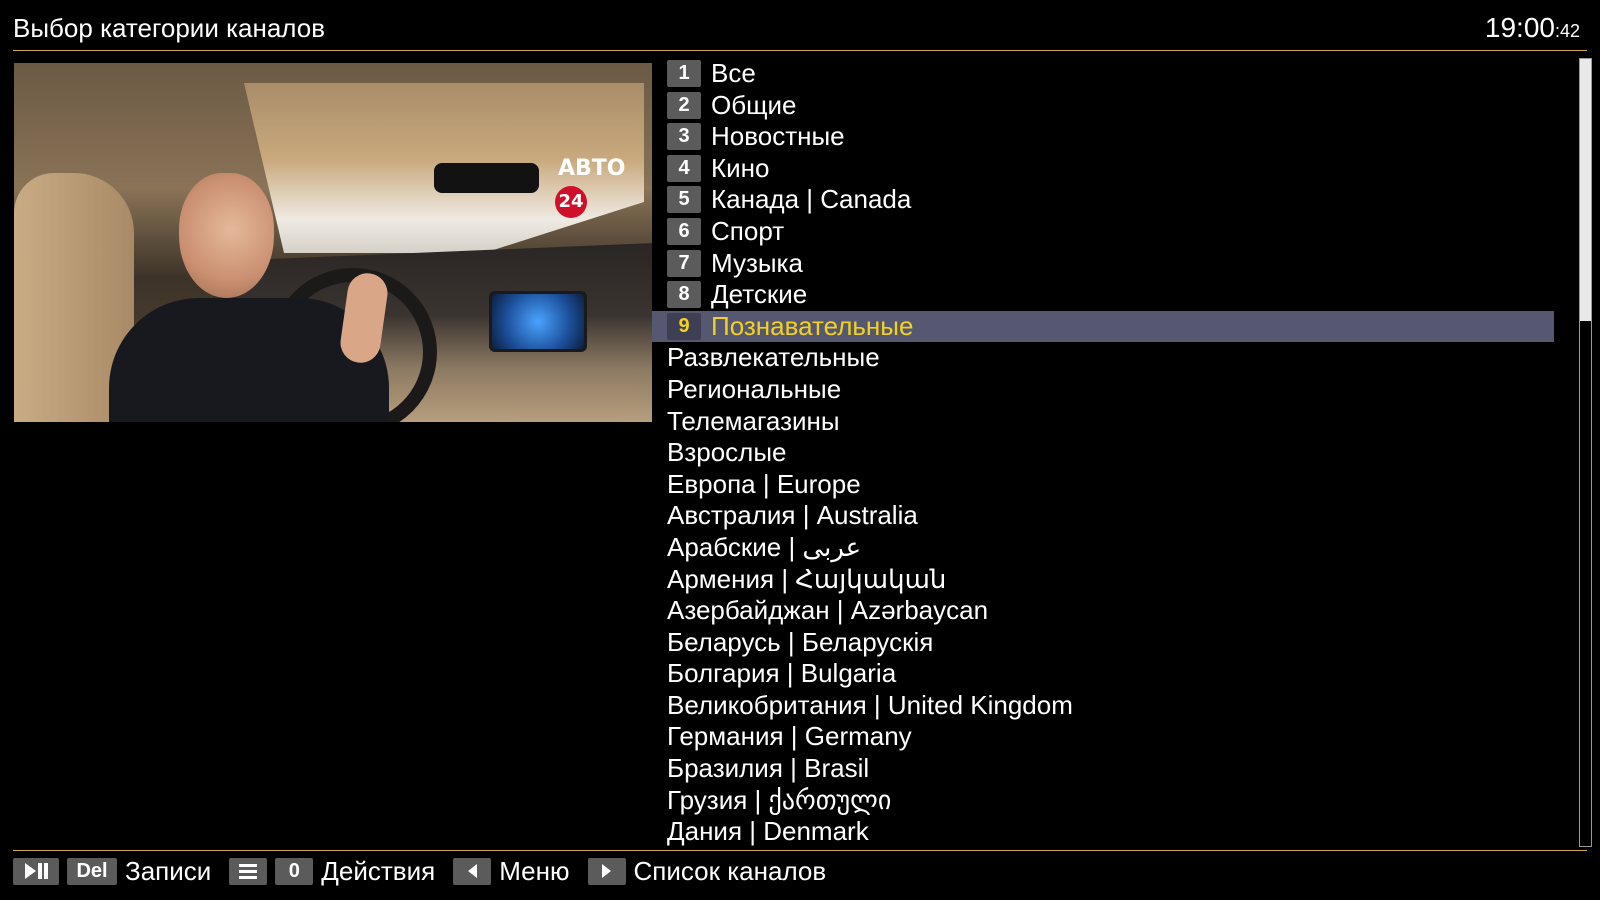 This screenshot has width=1600, height=900. I want to click on category-number-badge: 8, so click(684, 295).